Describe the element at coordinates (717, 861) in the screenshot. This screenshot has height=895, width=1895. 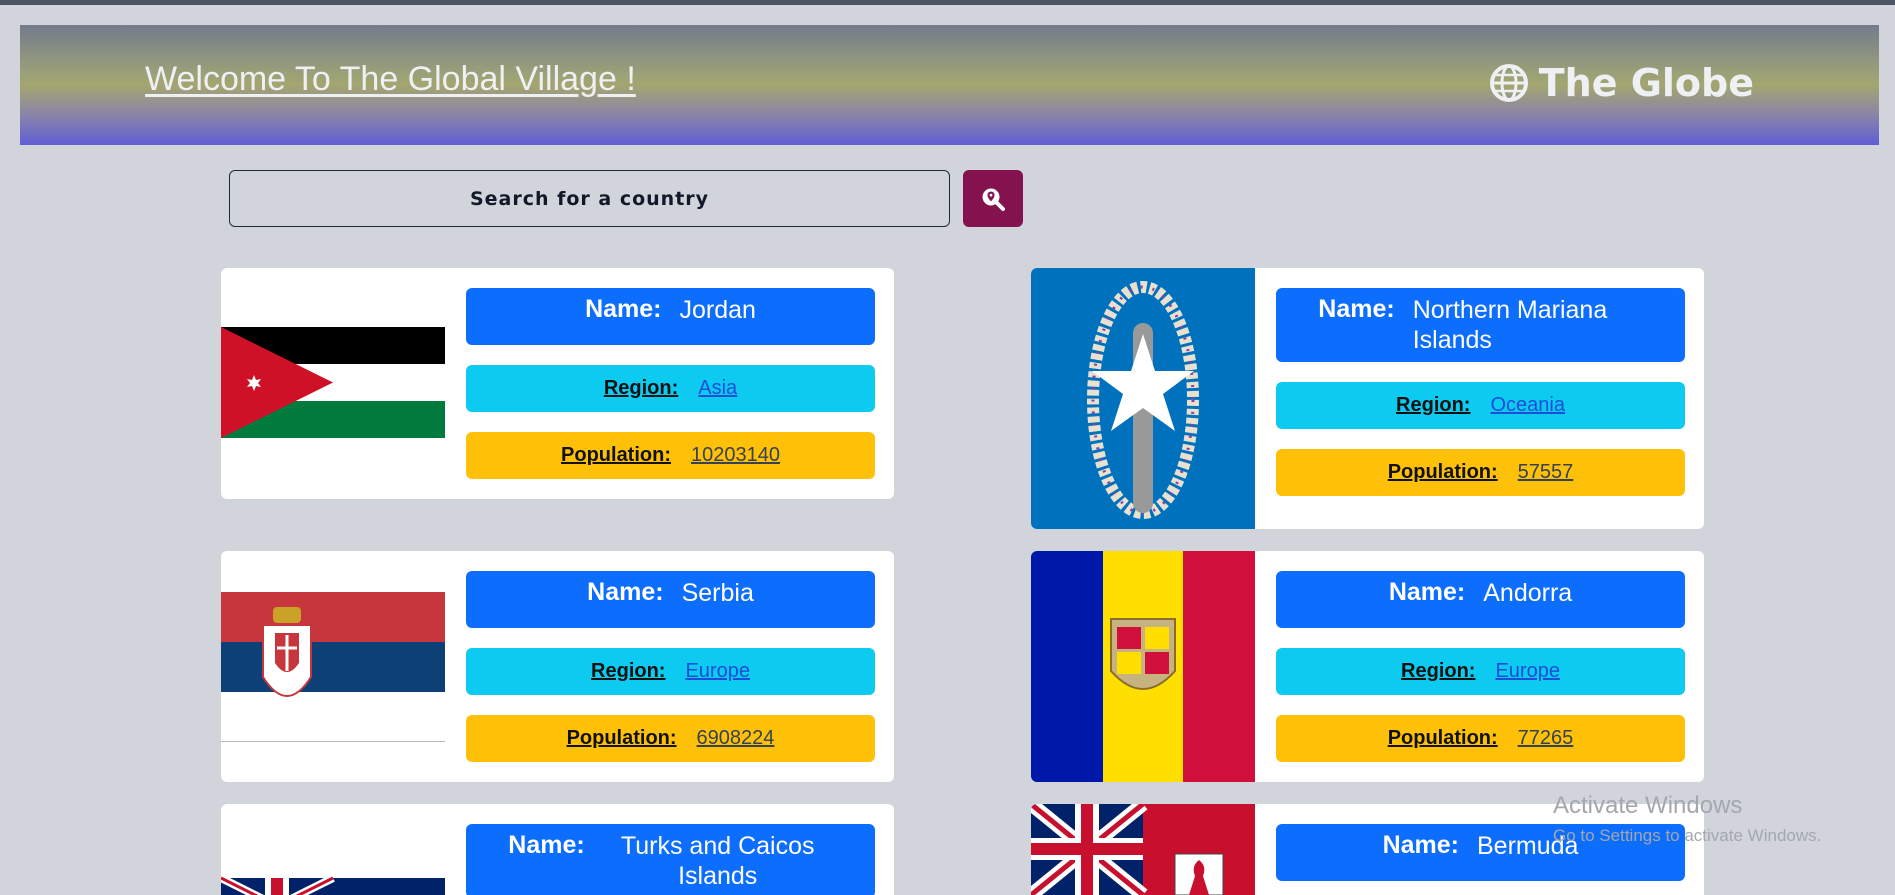
I see `country-name: Turks and Caicos Islands` at that location.